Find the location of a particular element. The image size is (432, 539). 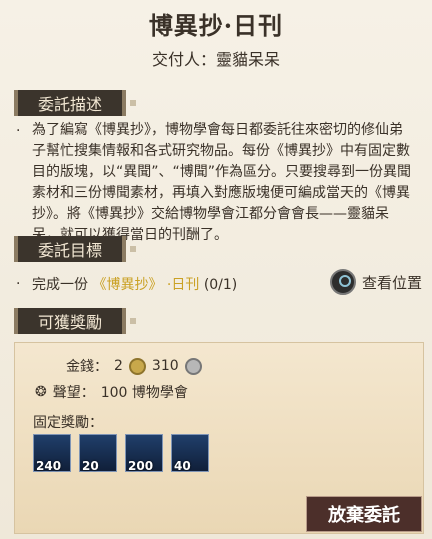

reward-items: 240 20 200 40 is located at coordinates (121, 453).